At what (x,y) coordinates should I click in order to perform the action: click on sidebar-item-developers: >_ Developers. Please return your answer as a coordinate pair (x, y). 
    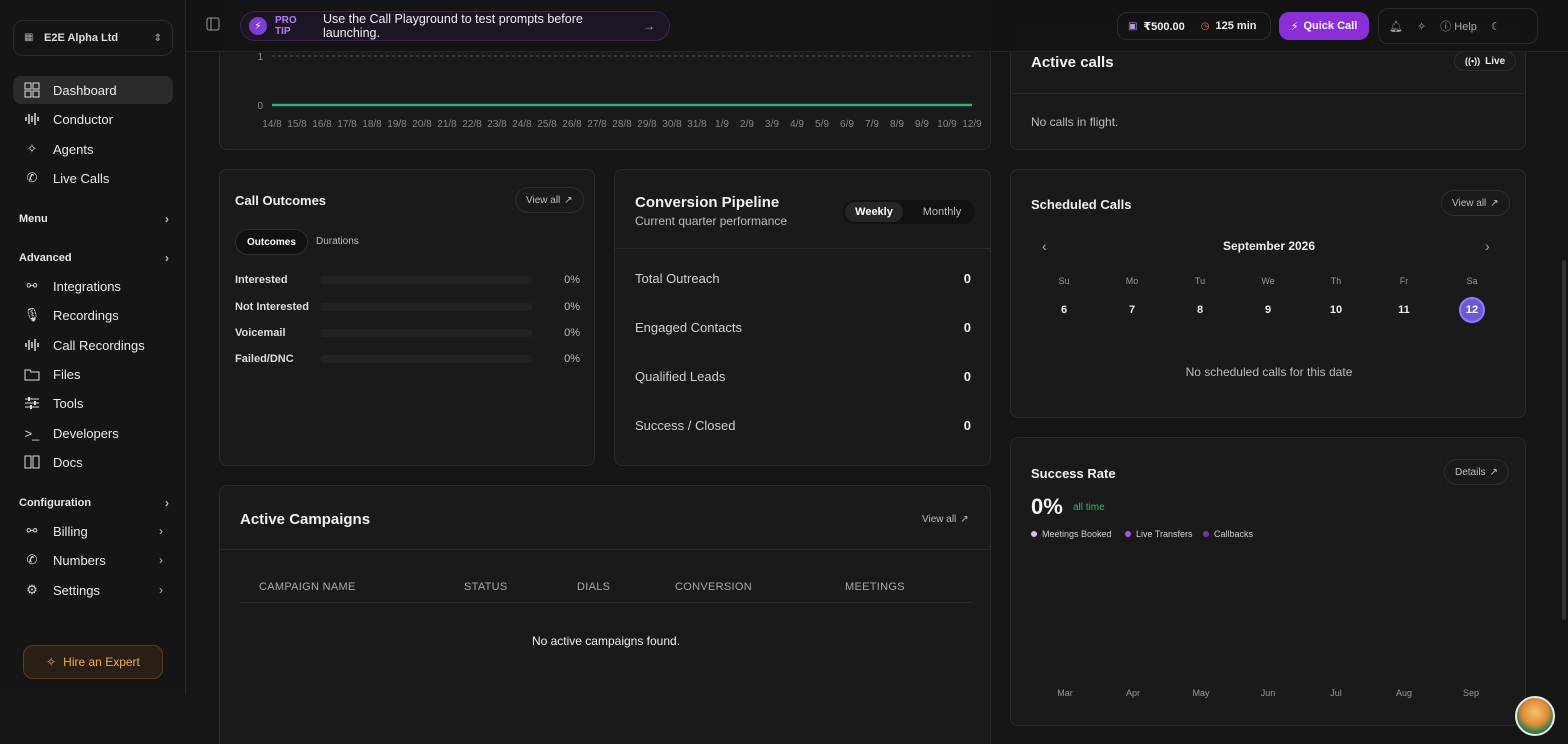
    Looking at the image, I should click on (93, 433).